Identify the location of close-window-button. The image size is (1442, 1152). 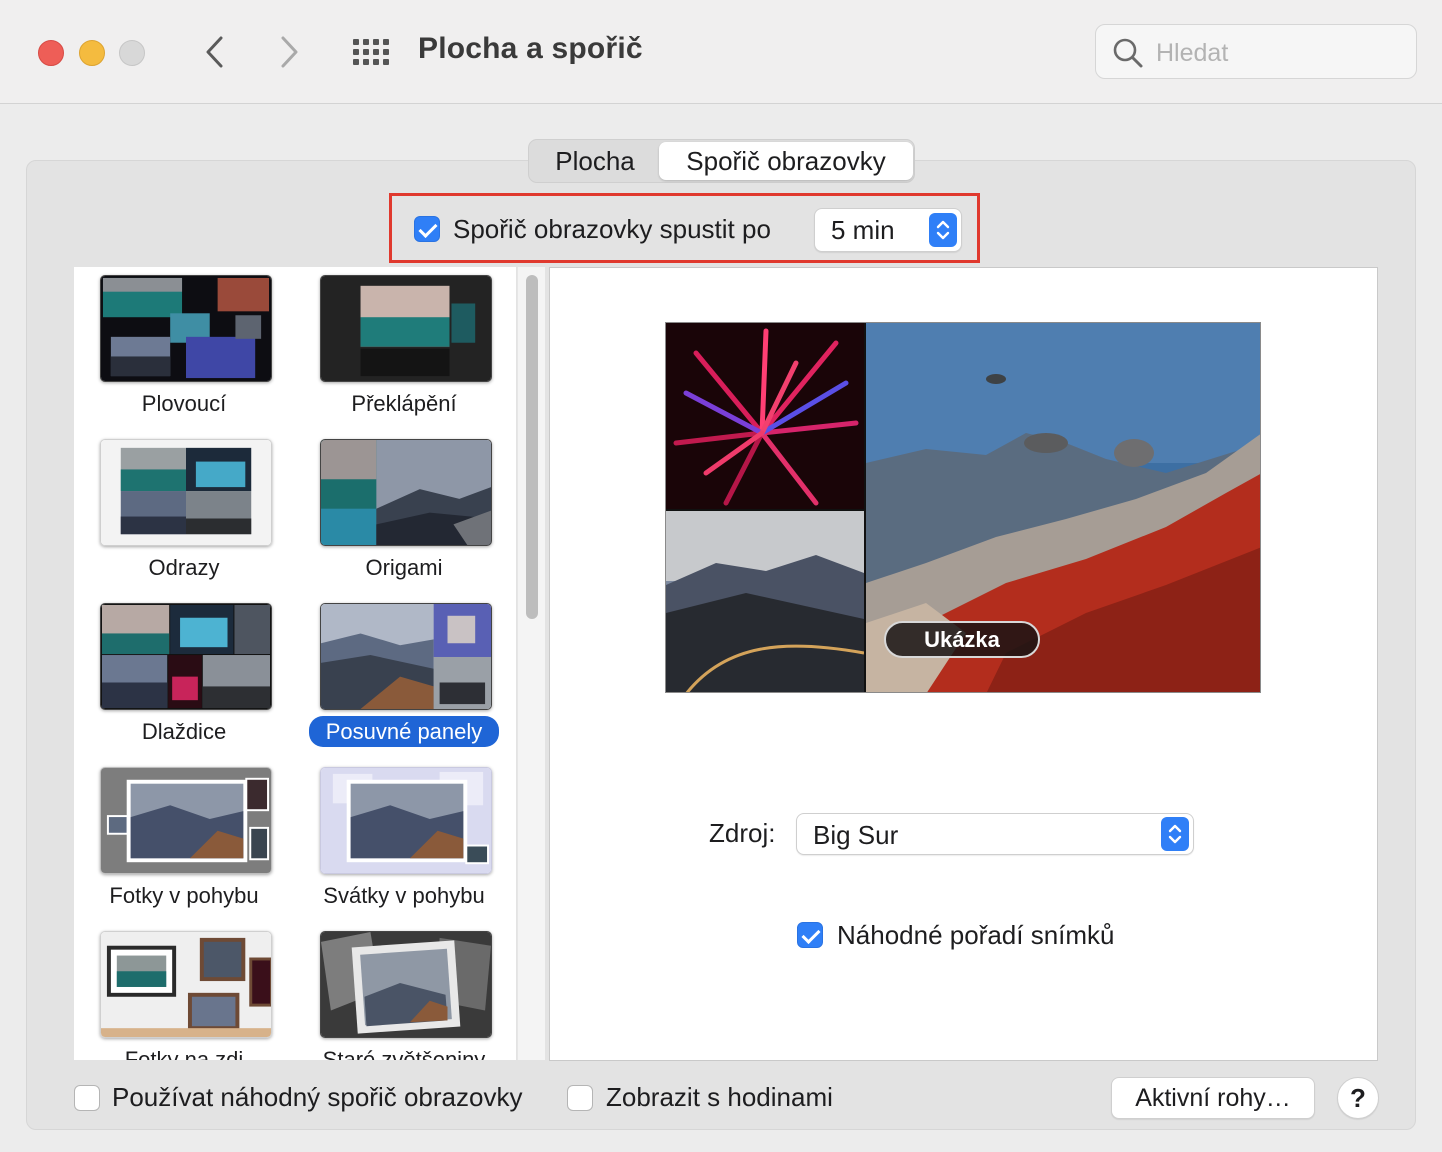
(51, 53).